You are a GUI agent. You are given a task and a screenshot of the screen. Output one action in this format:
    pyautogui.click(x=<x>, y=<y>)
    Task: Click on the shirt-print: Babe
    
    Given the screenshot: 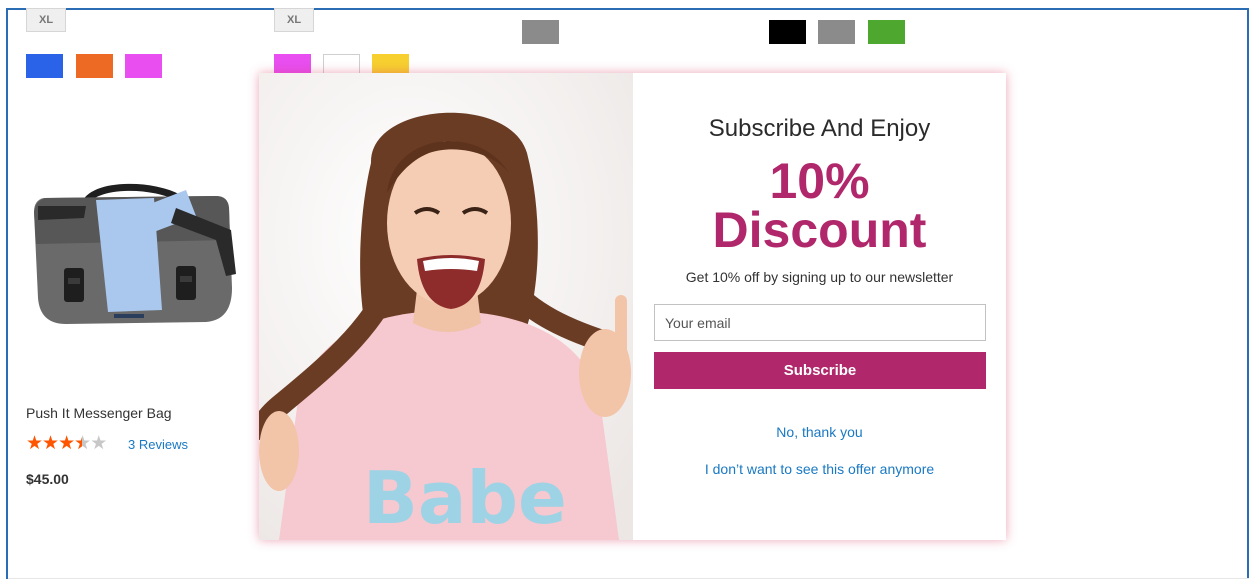 What is the action you would take?
    pyautogui.click(x=465, y=498)
    